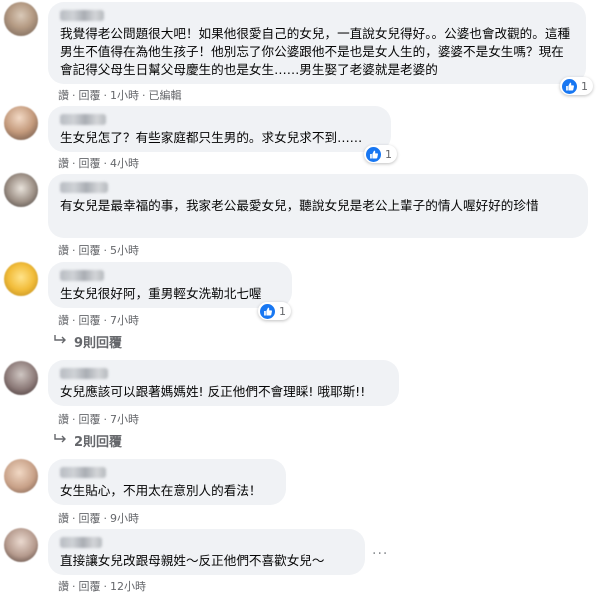  I want to click on timestamp: 12小時, so click(128, 586).